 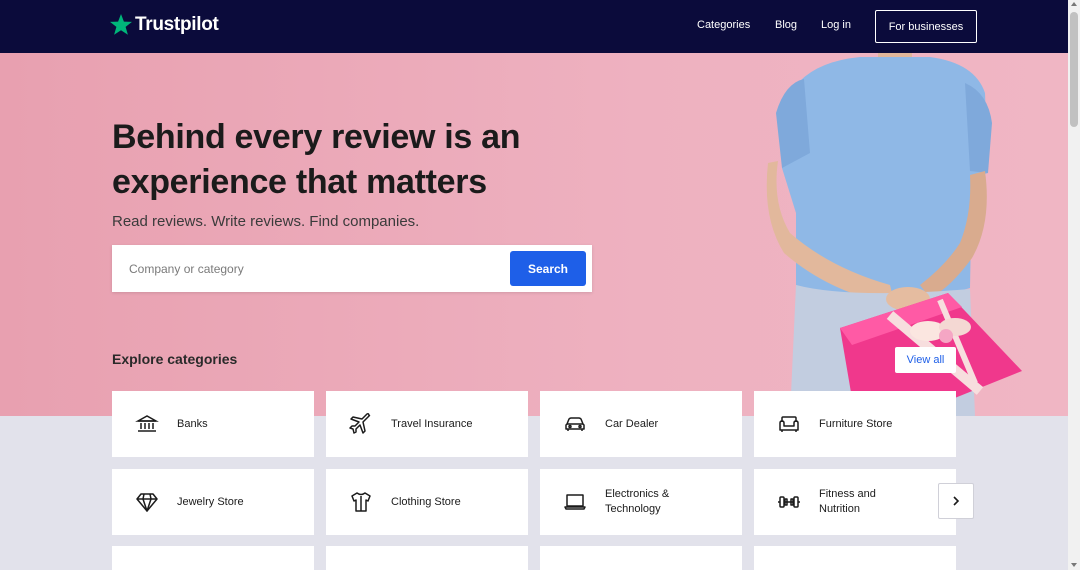 I want to click on category-label: Travel Insurance, so click(x=432, y=423).